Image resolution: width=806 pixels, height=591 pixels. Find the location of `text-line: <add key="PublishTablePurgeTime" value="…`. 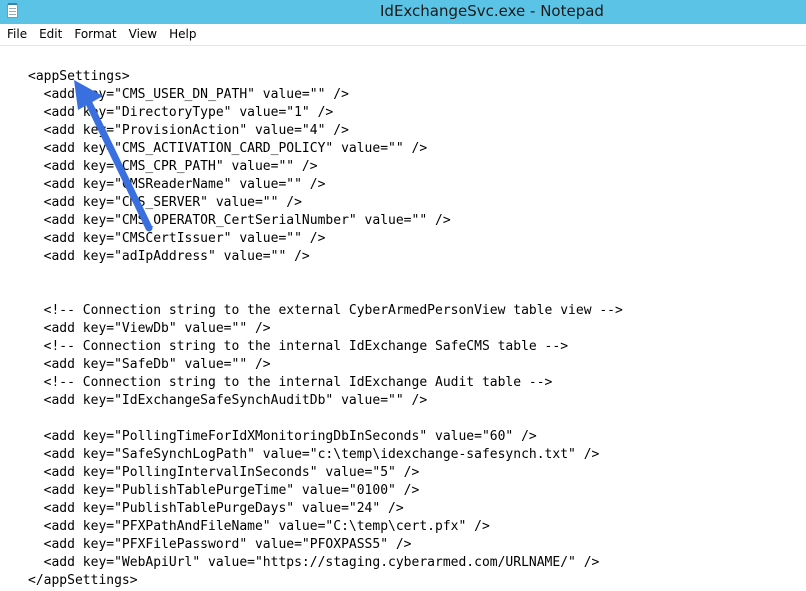

text-line: <add key="PublishTablePurgeTime" value="… is located at coordinates (325, 491).